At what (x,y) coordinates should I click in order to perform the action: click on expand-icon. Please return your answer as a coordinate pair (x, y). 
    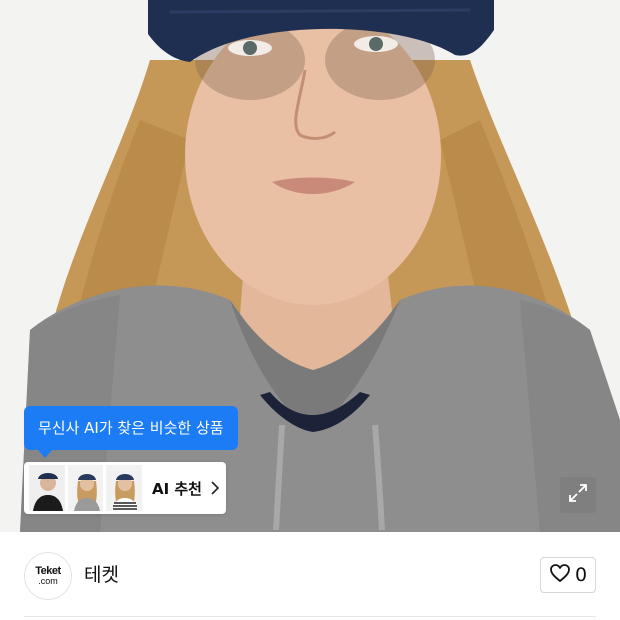
    Looking at the image, I should click on (578, 495).